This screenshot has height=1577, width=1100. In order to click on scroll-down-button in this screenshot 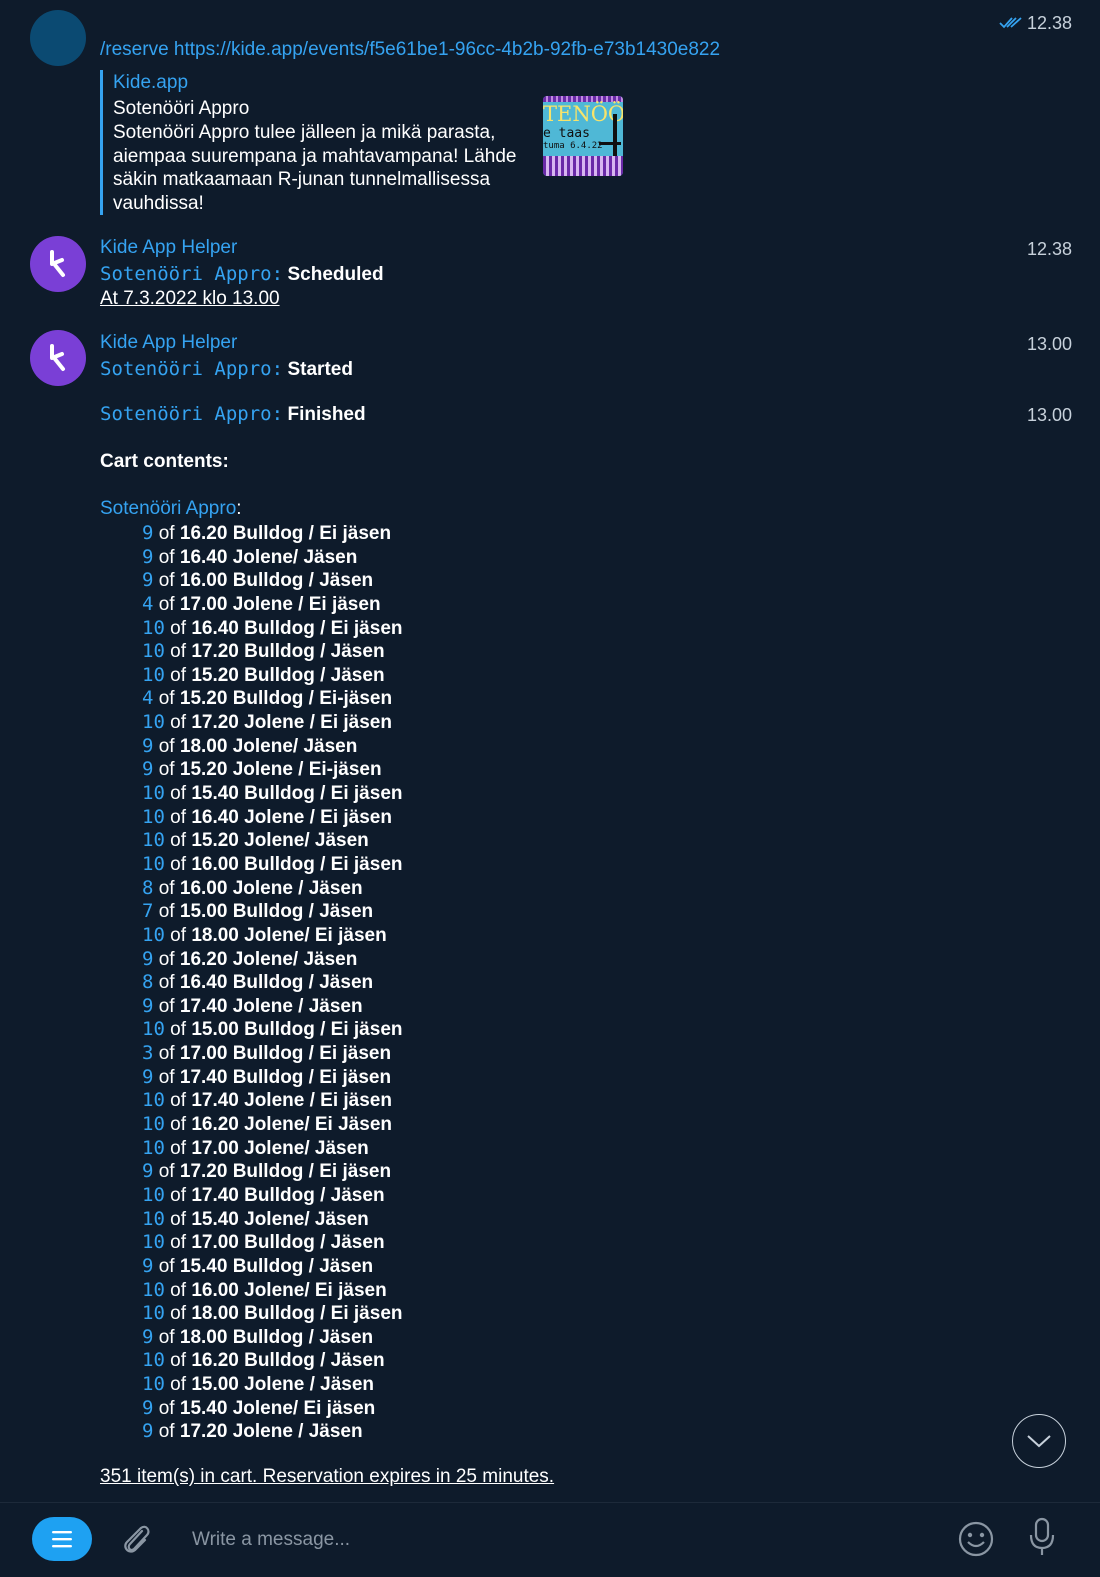, I will do `click(1039, 1441)`.